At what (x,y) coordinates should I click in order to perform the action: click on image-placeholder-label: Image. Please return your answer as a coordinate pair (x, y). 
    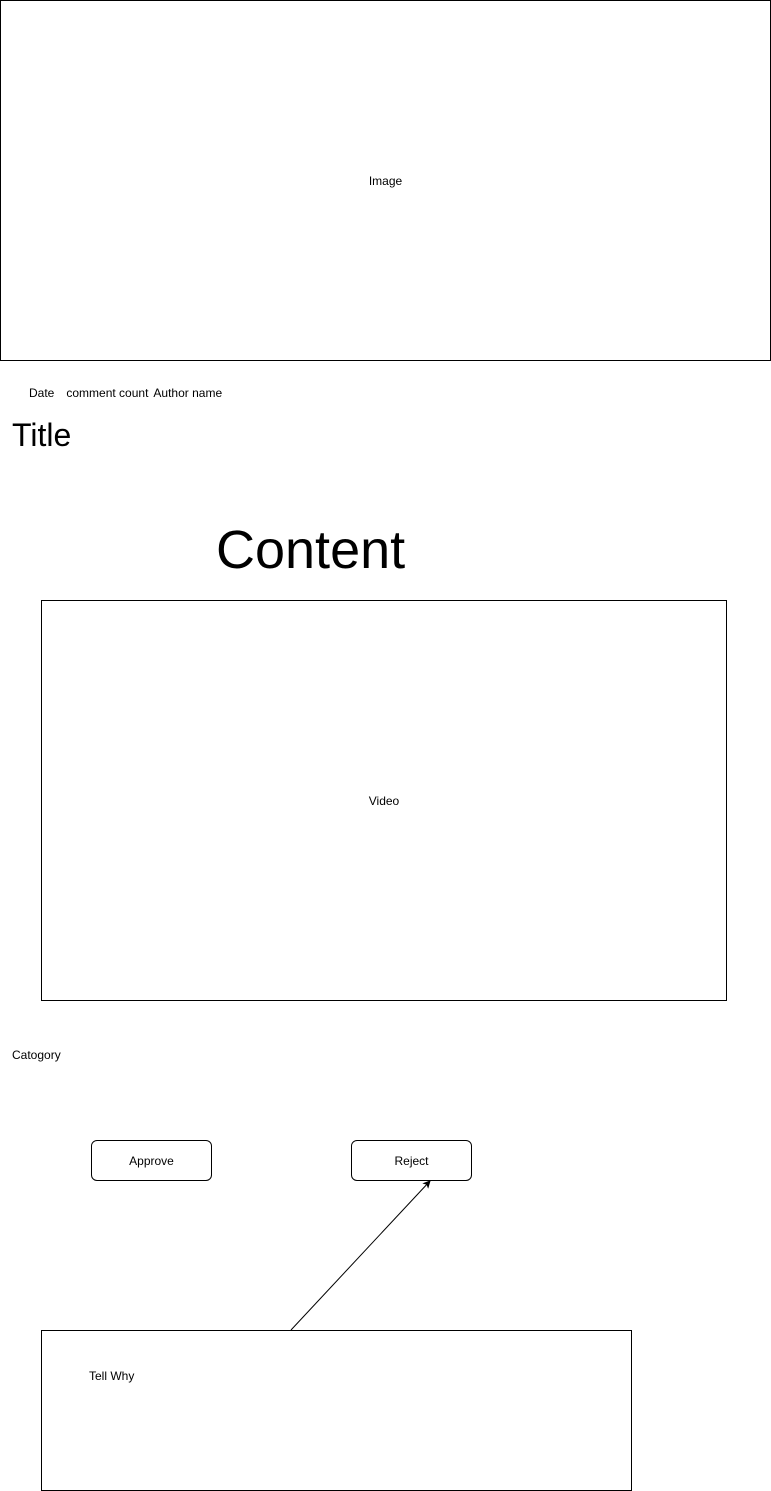
    Looking at the image, I should click on (385, 180).